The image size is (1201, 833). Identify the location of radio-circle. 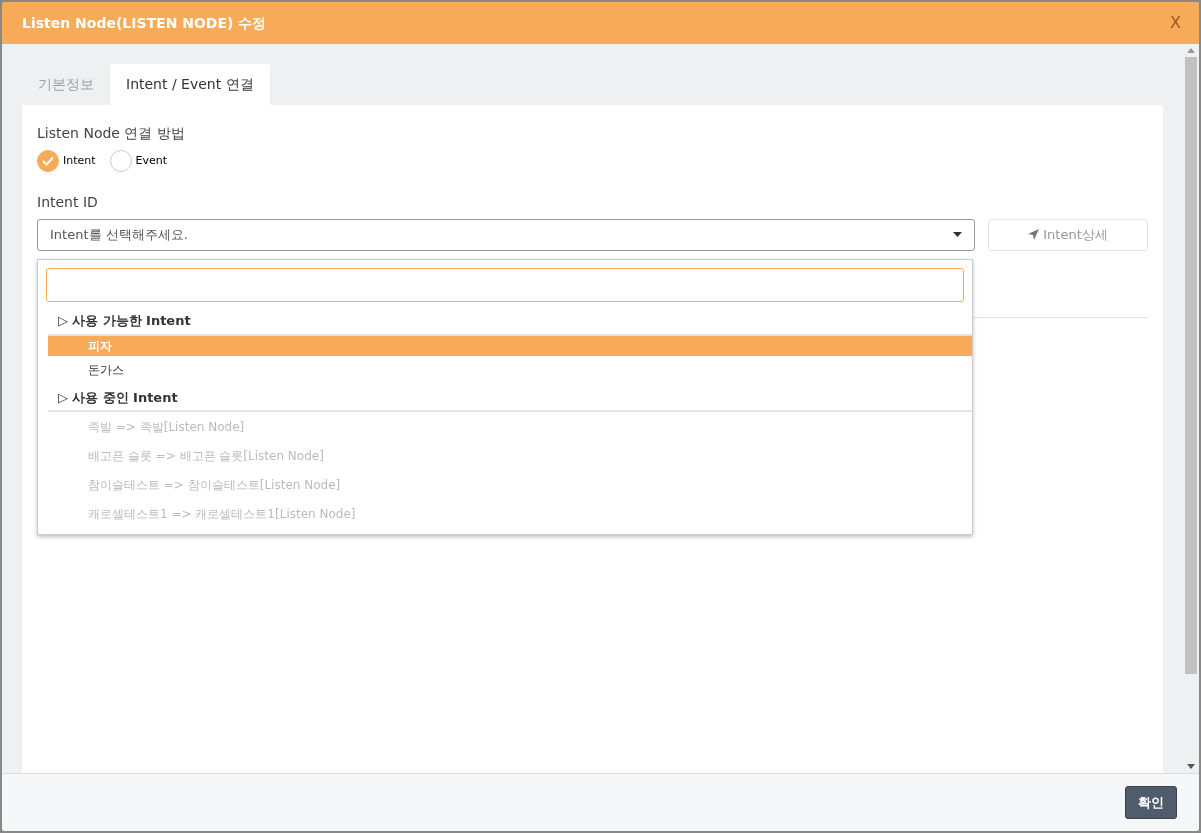
(48, 161).